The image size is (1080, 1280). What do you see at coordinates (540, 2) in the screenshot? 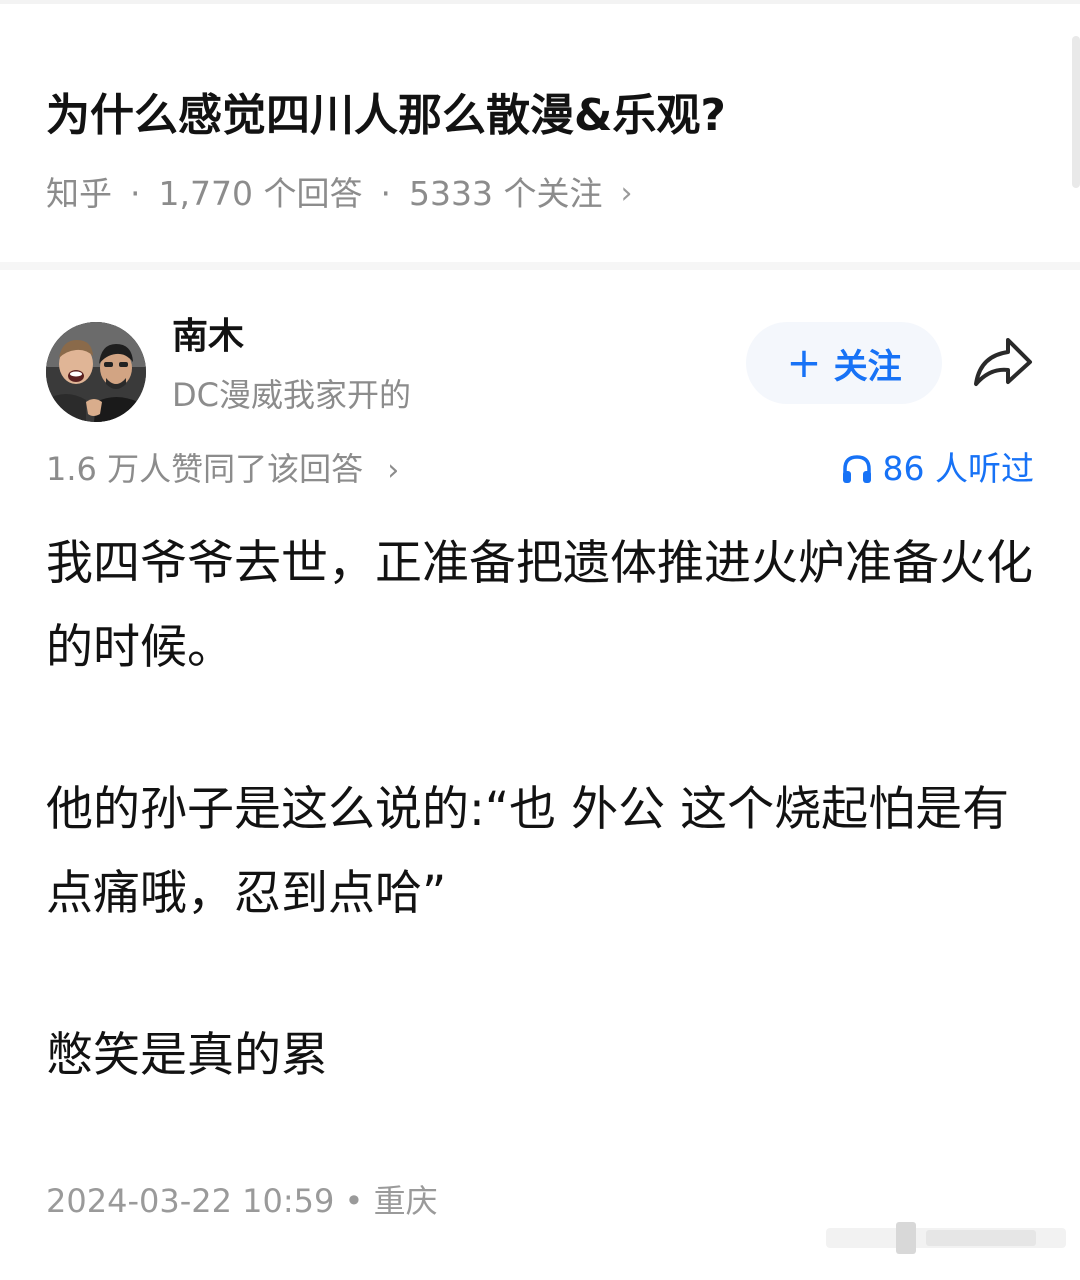
I see `top-edge` at bounding box center [540, 2].